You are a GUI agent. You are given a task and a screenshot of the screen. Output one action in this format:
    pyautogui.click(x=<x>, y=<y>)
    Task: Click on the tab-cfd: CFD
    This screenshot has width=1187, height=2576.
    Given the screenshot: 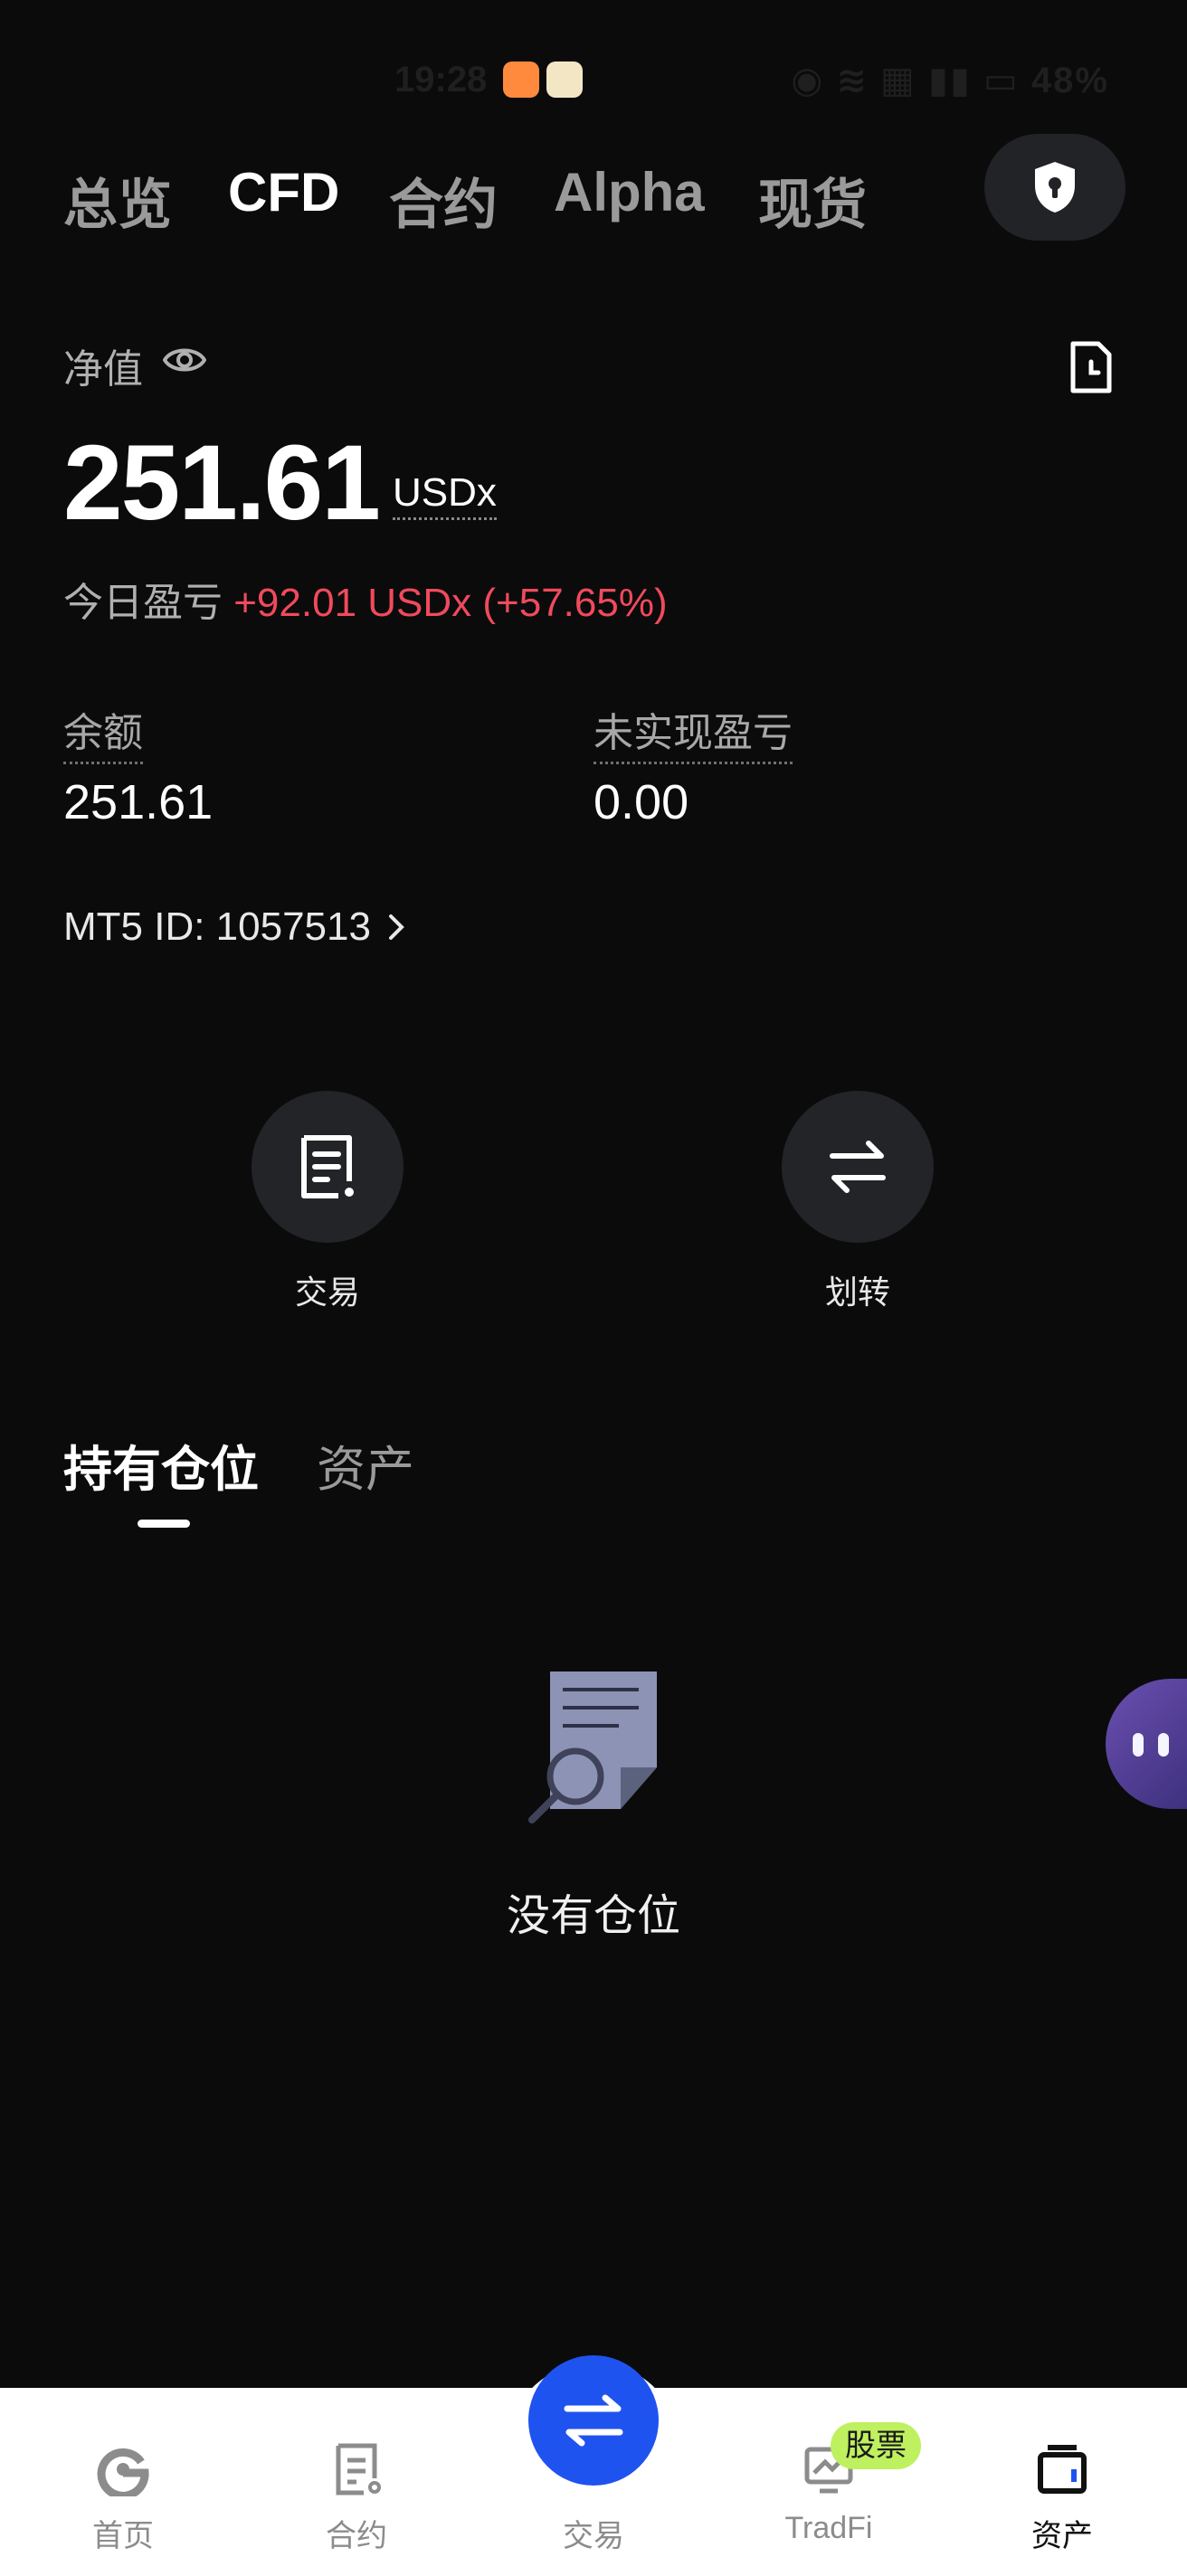 What is the action you would take?
    pyautogui.click(x=283, y=192)
    